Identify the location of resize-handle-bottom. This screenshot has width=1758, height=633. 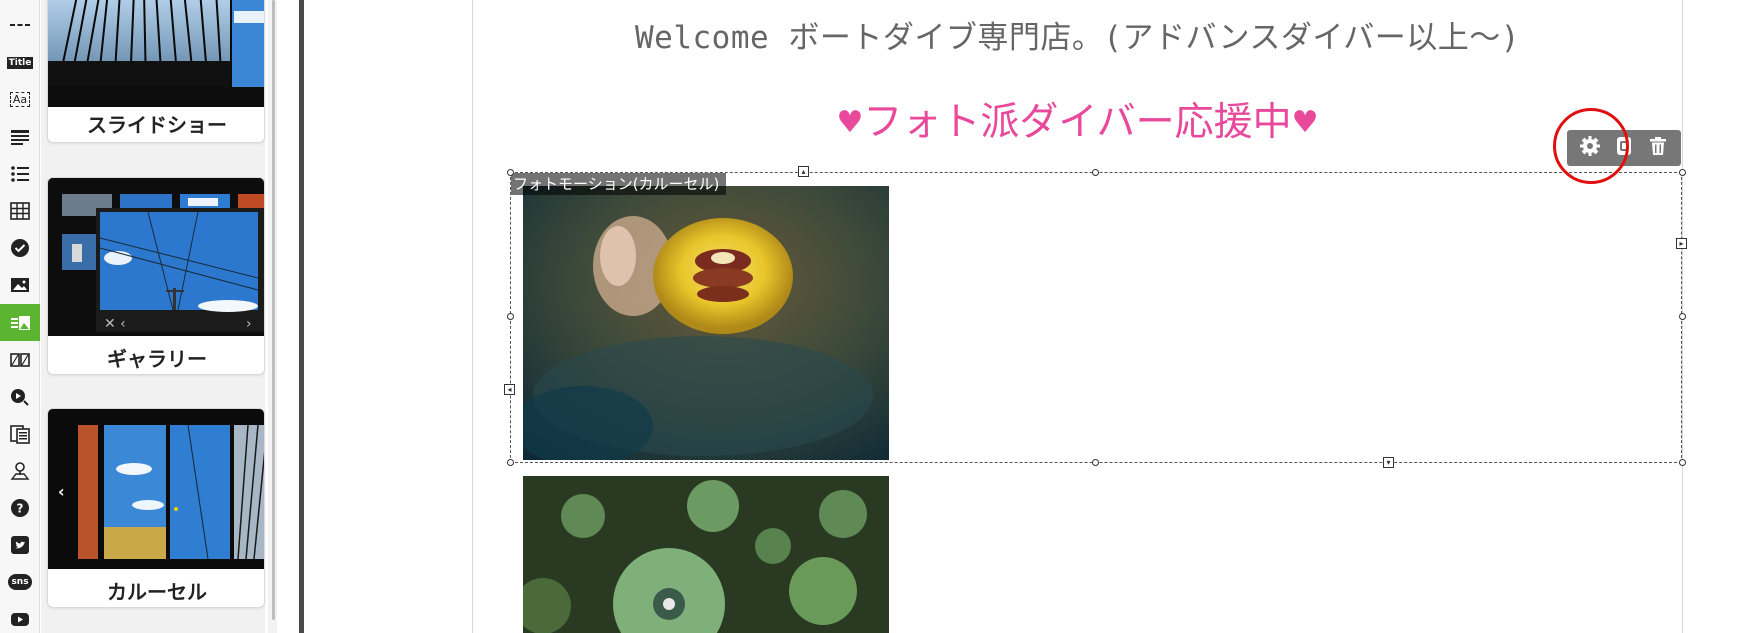
(1095, 462).